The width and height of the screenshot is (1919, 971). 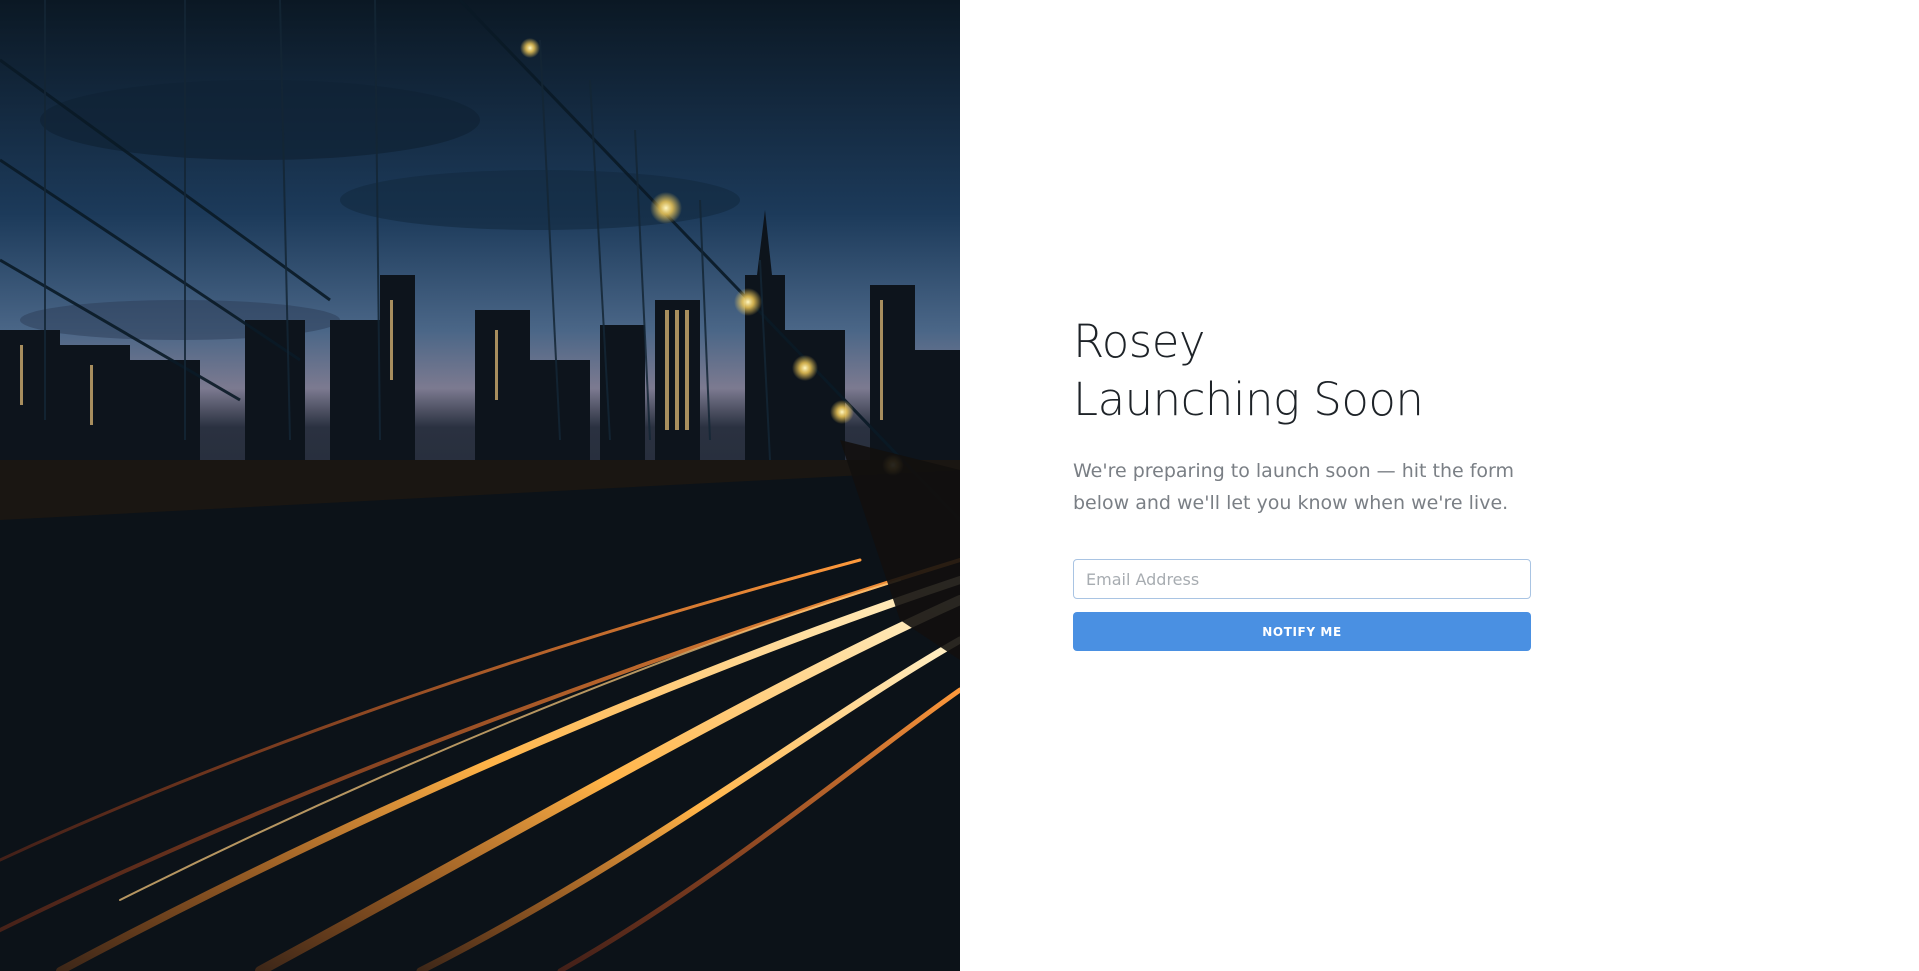 I want to click on email-field, so click(x=1302, y=579).